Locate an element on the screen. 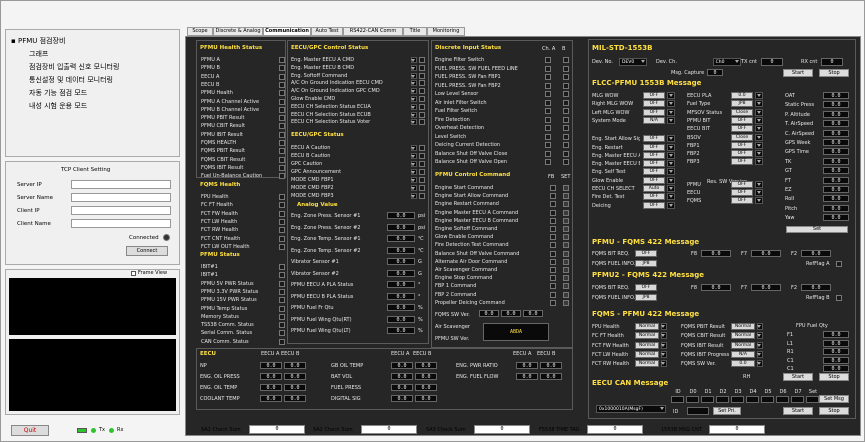 The image size is (865, 442). tab-title: Title is located at coordinates (415, 31).